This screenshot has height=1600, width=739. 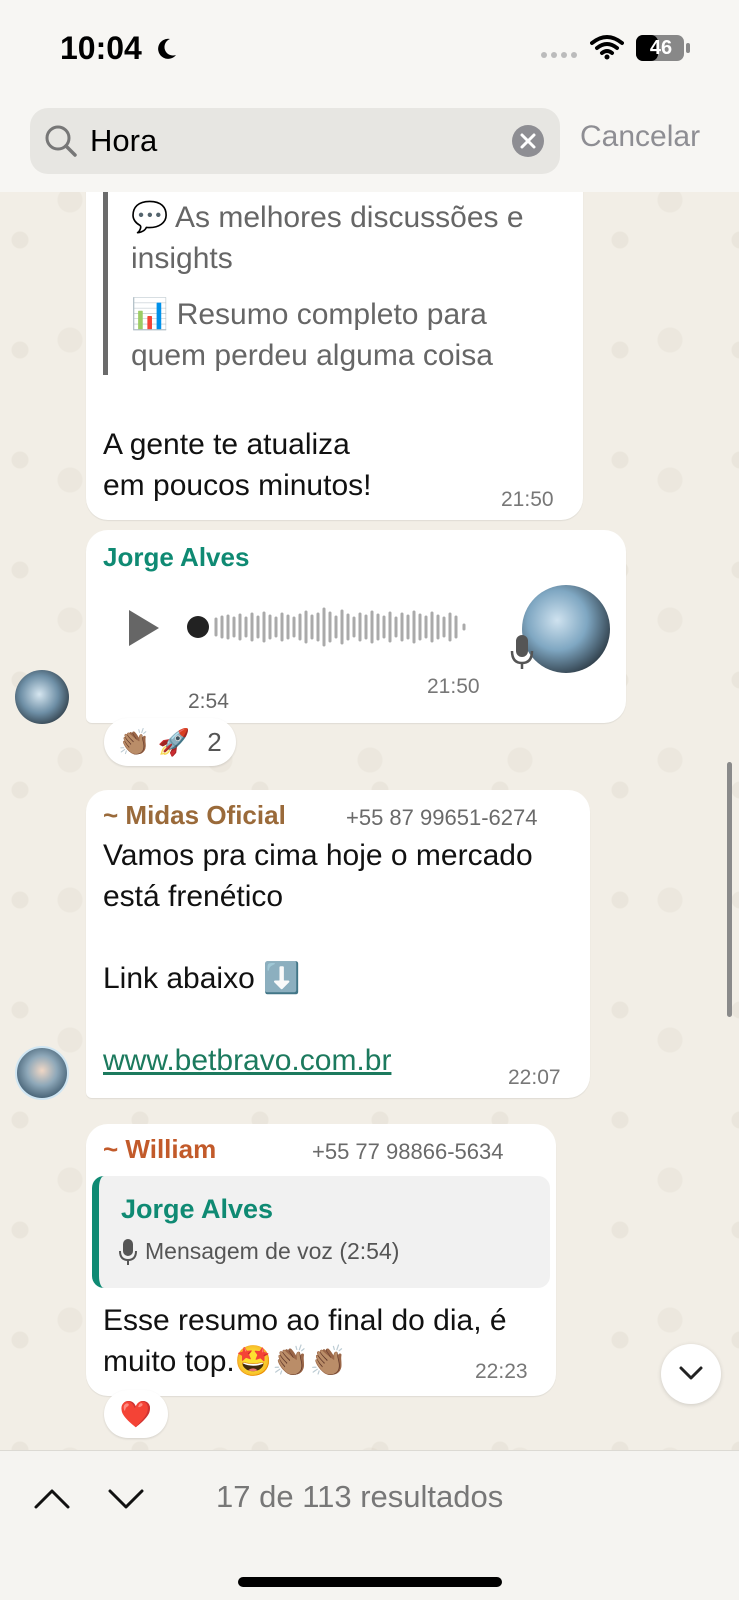 What do you see at coordinates (607, 47) in the screenshot?
I see `wifi-icon` at bounding box center [607, 47].